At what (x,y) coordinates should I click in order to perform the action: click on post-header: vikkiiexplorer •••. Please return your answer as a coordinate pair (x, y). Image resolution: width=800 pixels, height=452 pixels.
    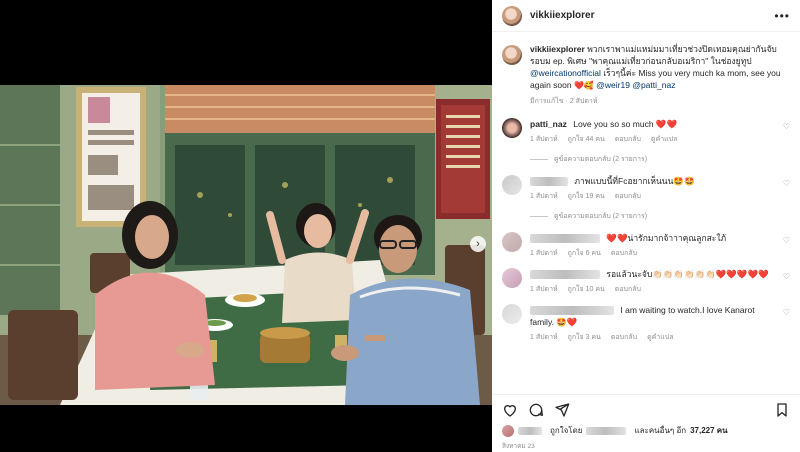
    Looking at the image, I should click on (646, 16).